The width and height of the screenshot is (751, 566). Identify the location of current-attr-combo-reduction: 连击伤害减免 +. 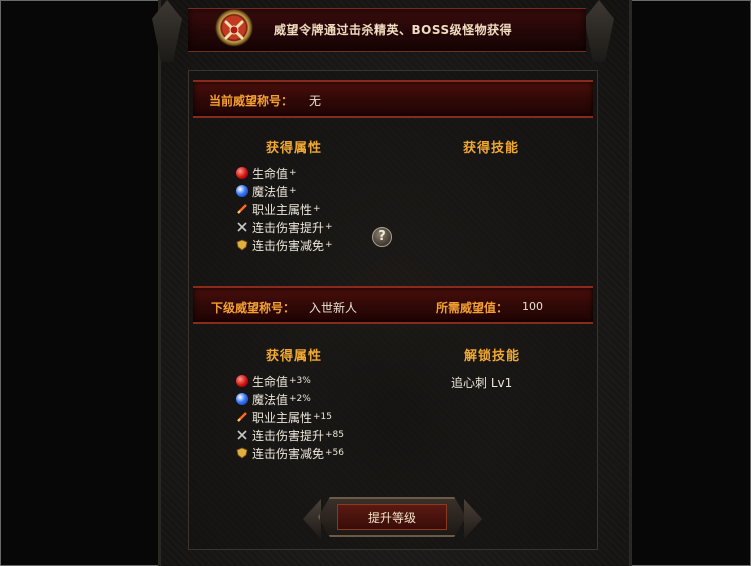
(284, 245).